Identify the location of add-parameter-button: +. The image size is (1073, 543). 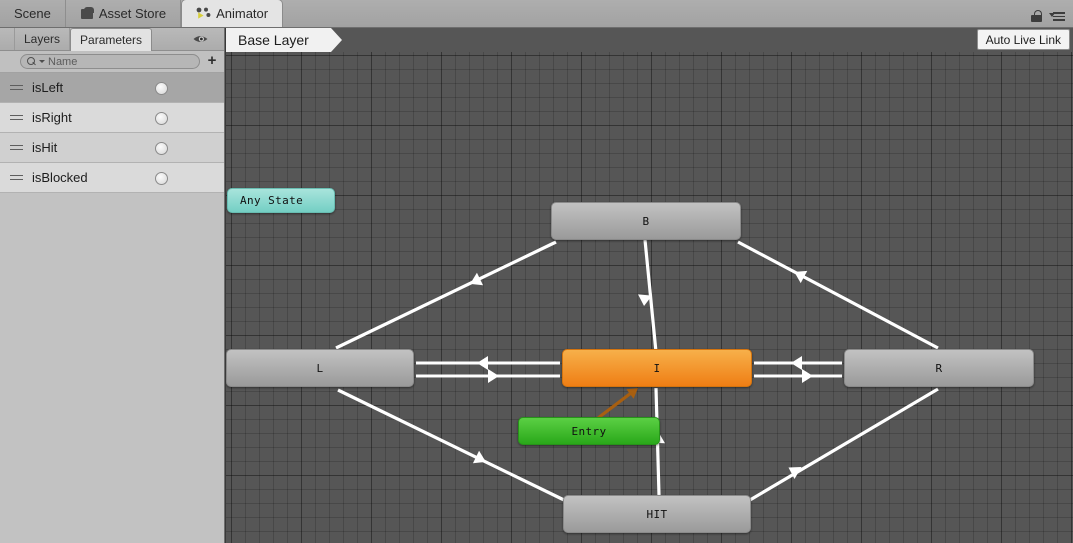
(212, 61).